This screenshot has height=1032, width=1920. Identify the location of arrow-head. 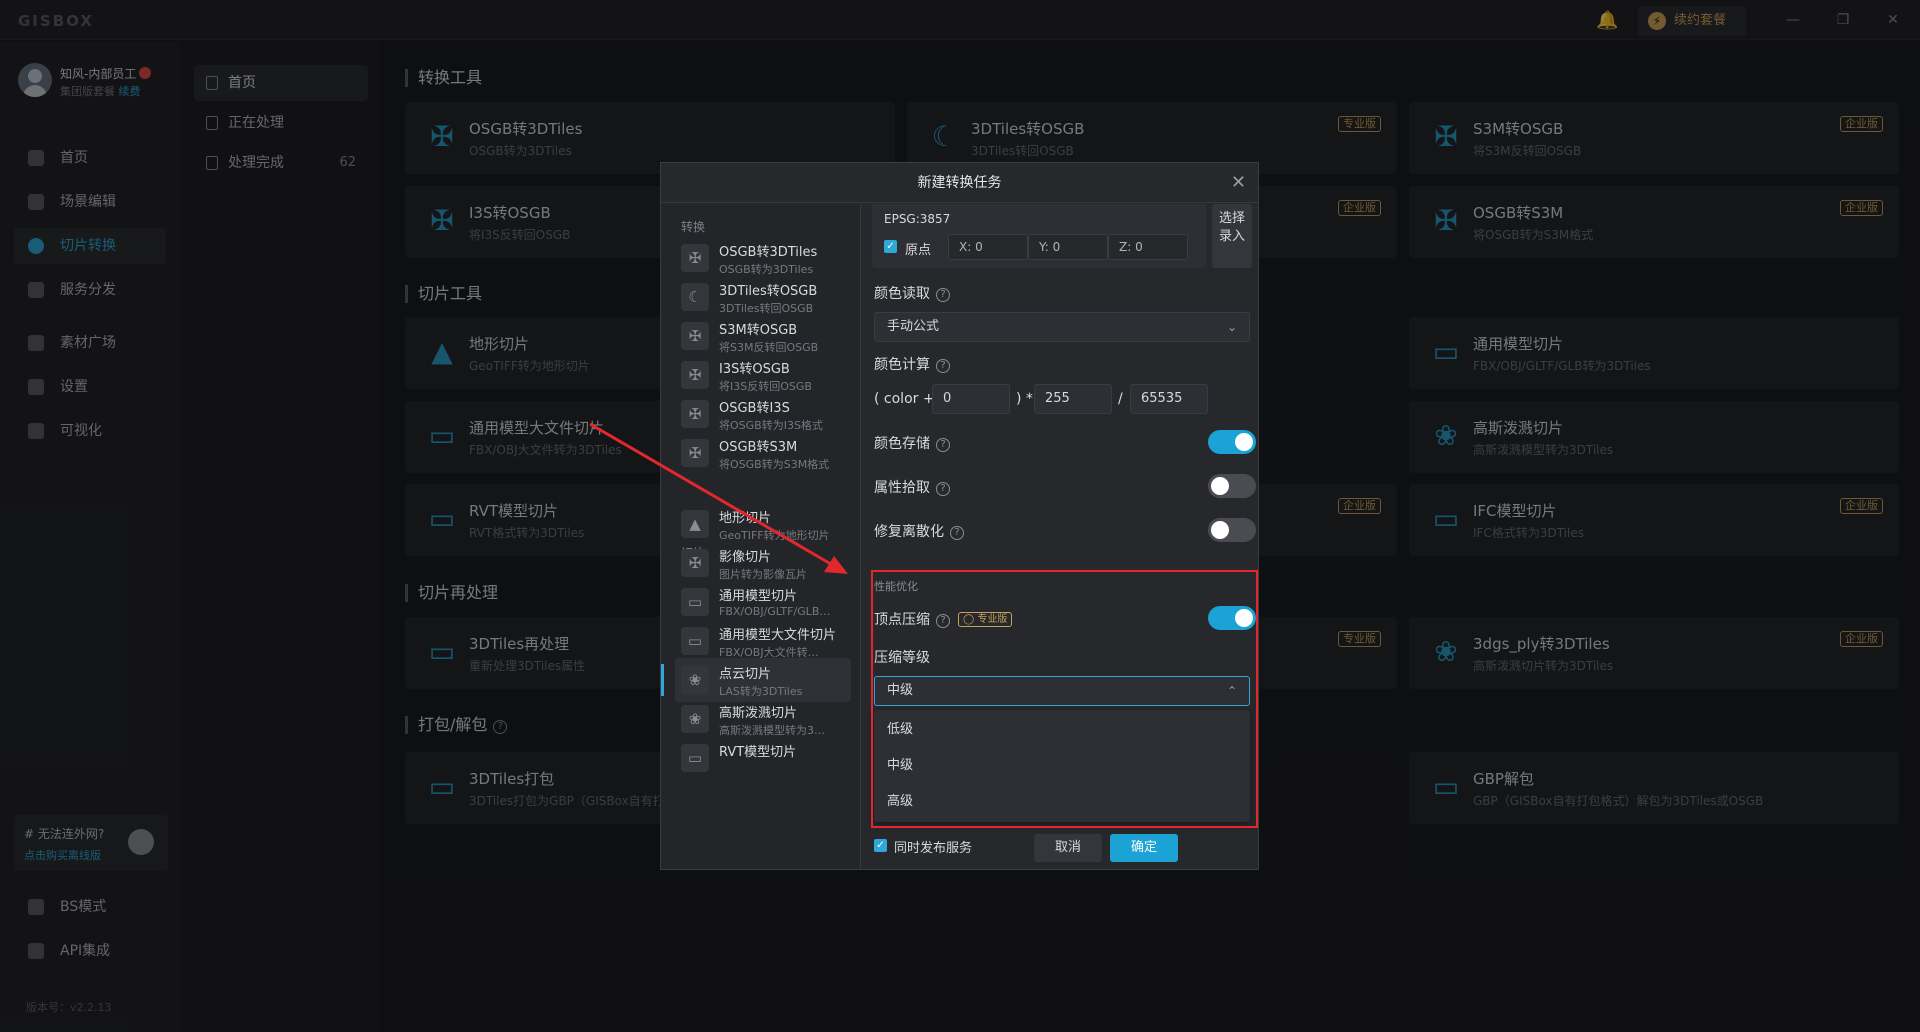
(836, 565).